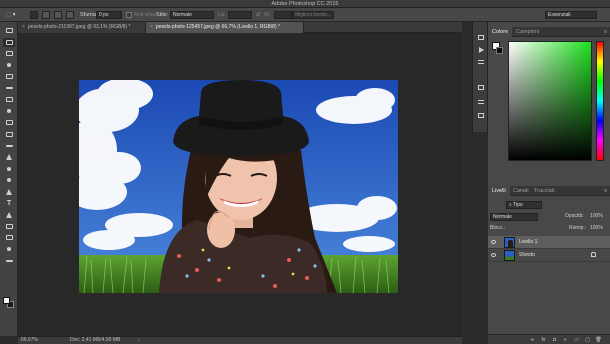 The height and width of the screenshot is (344, 610). Describe the element at coordinates (9, 53) in the screenshot. I see `lasso-tool-icon` at that location.